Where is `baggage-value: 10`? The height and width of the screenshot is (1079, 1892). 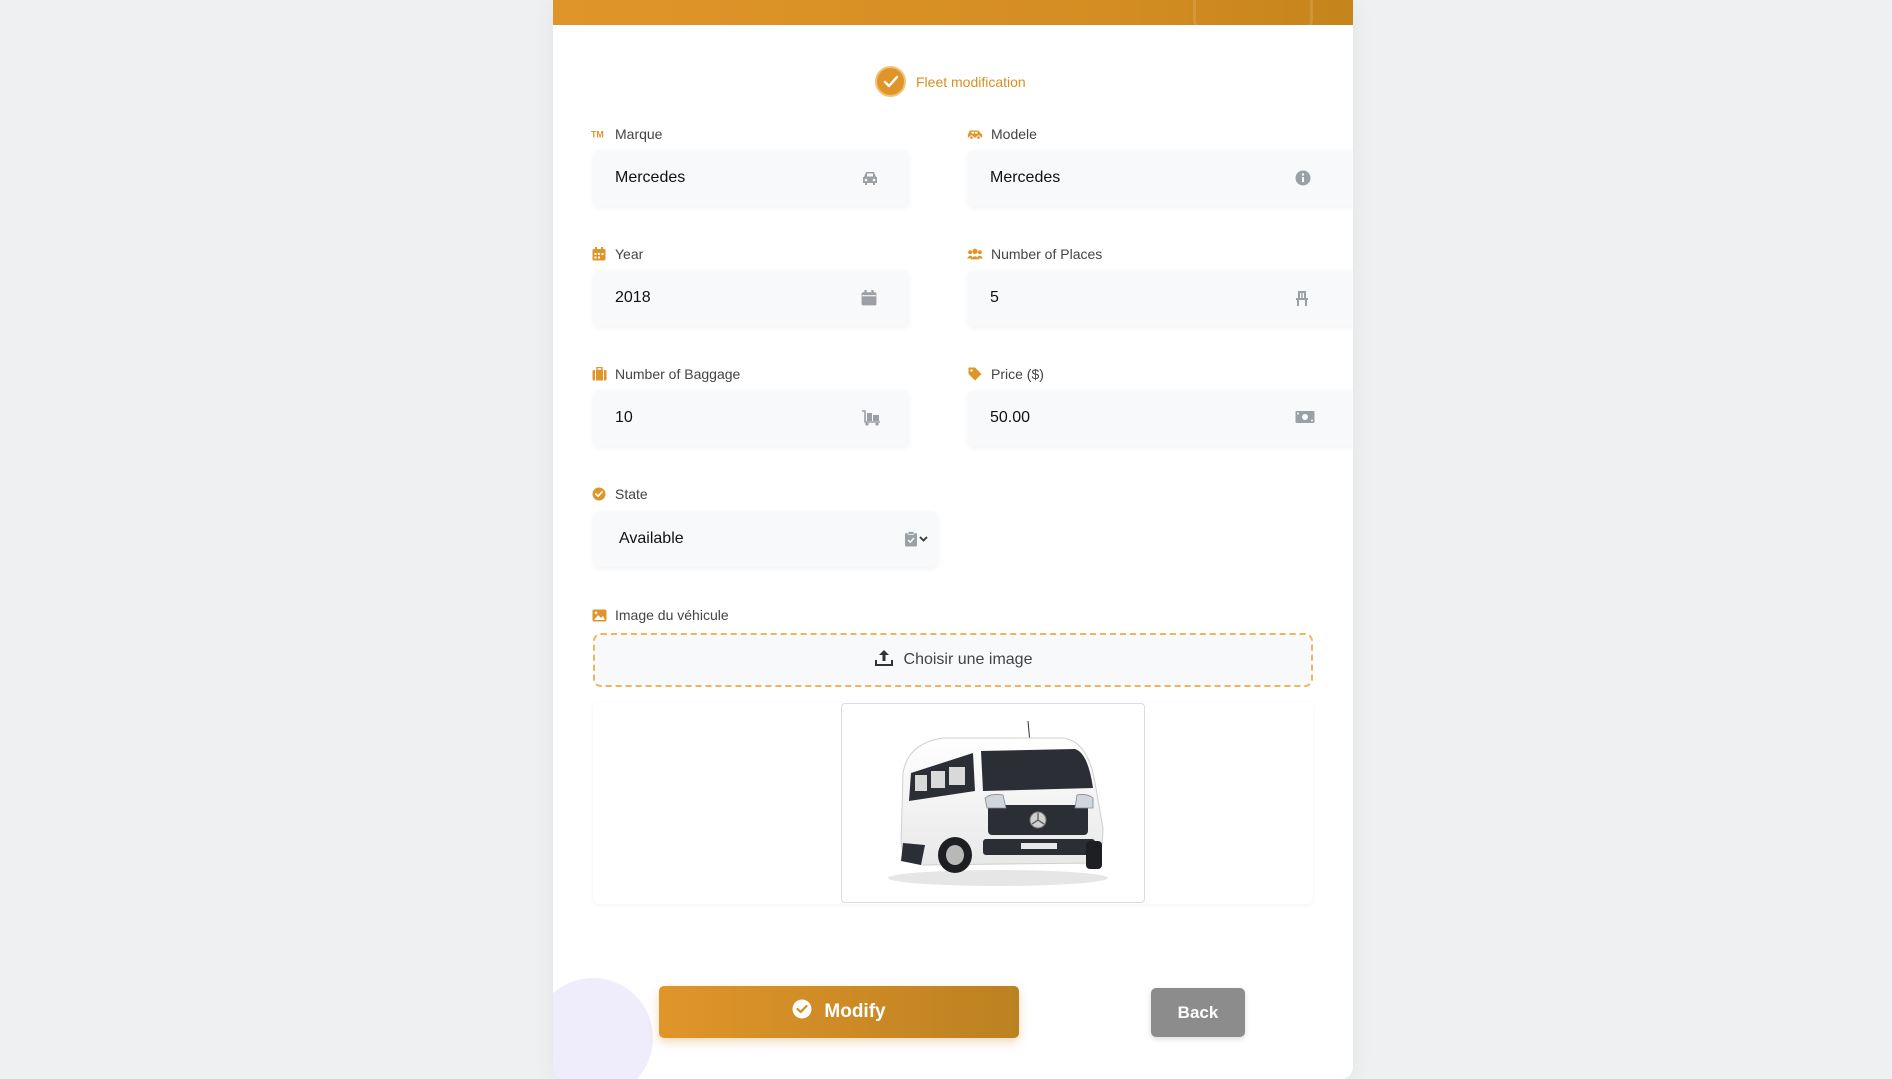
baggage-value: 10 is located at coordinates (624, 417).